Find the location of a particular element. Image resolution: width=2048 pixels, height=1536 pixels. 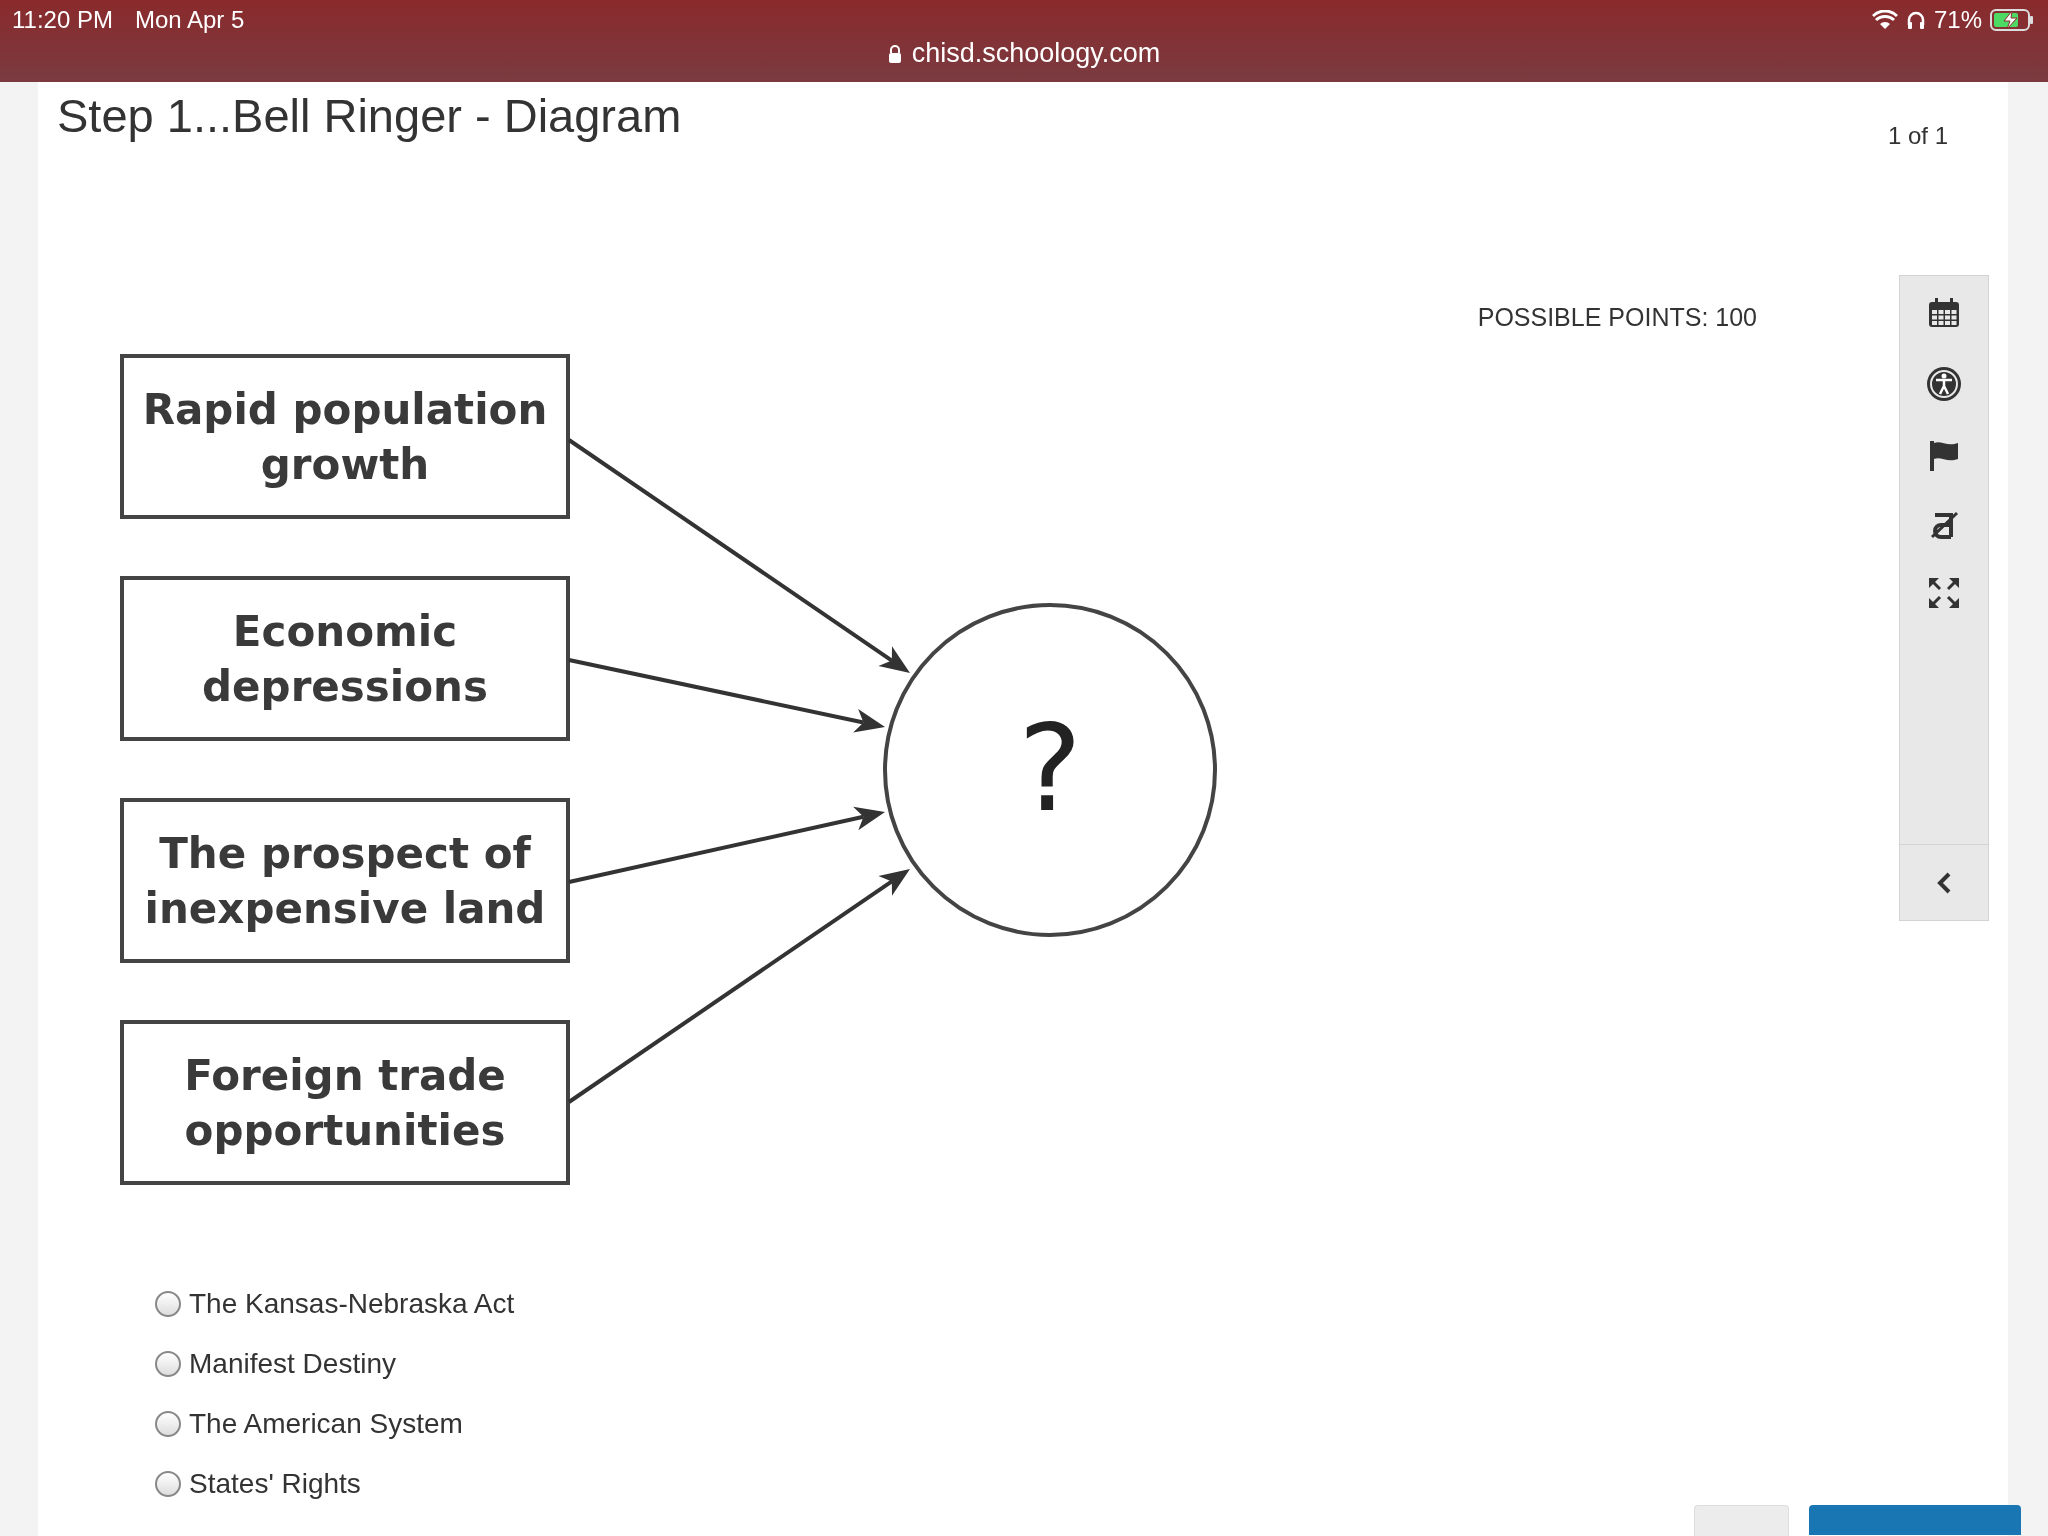

effect-circle: ? is located at coordinates (1050, 770).